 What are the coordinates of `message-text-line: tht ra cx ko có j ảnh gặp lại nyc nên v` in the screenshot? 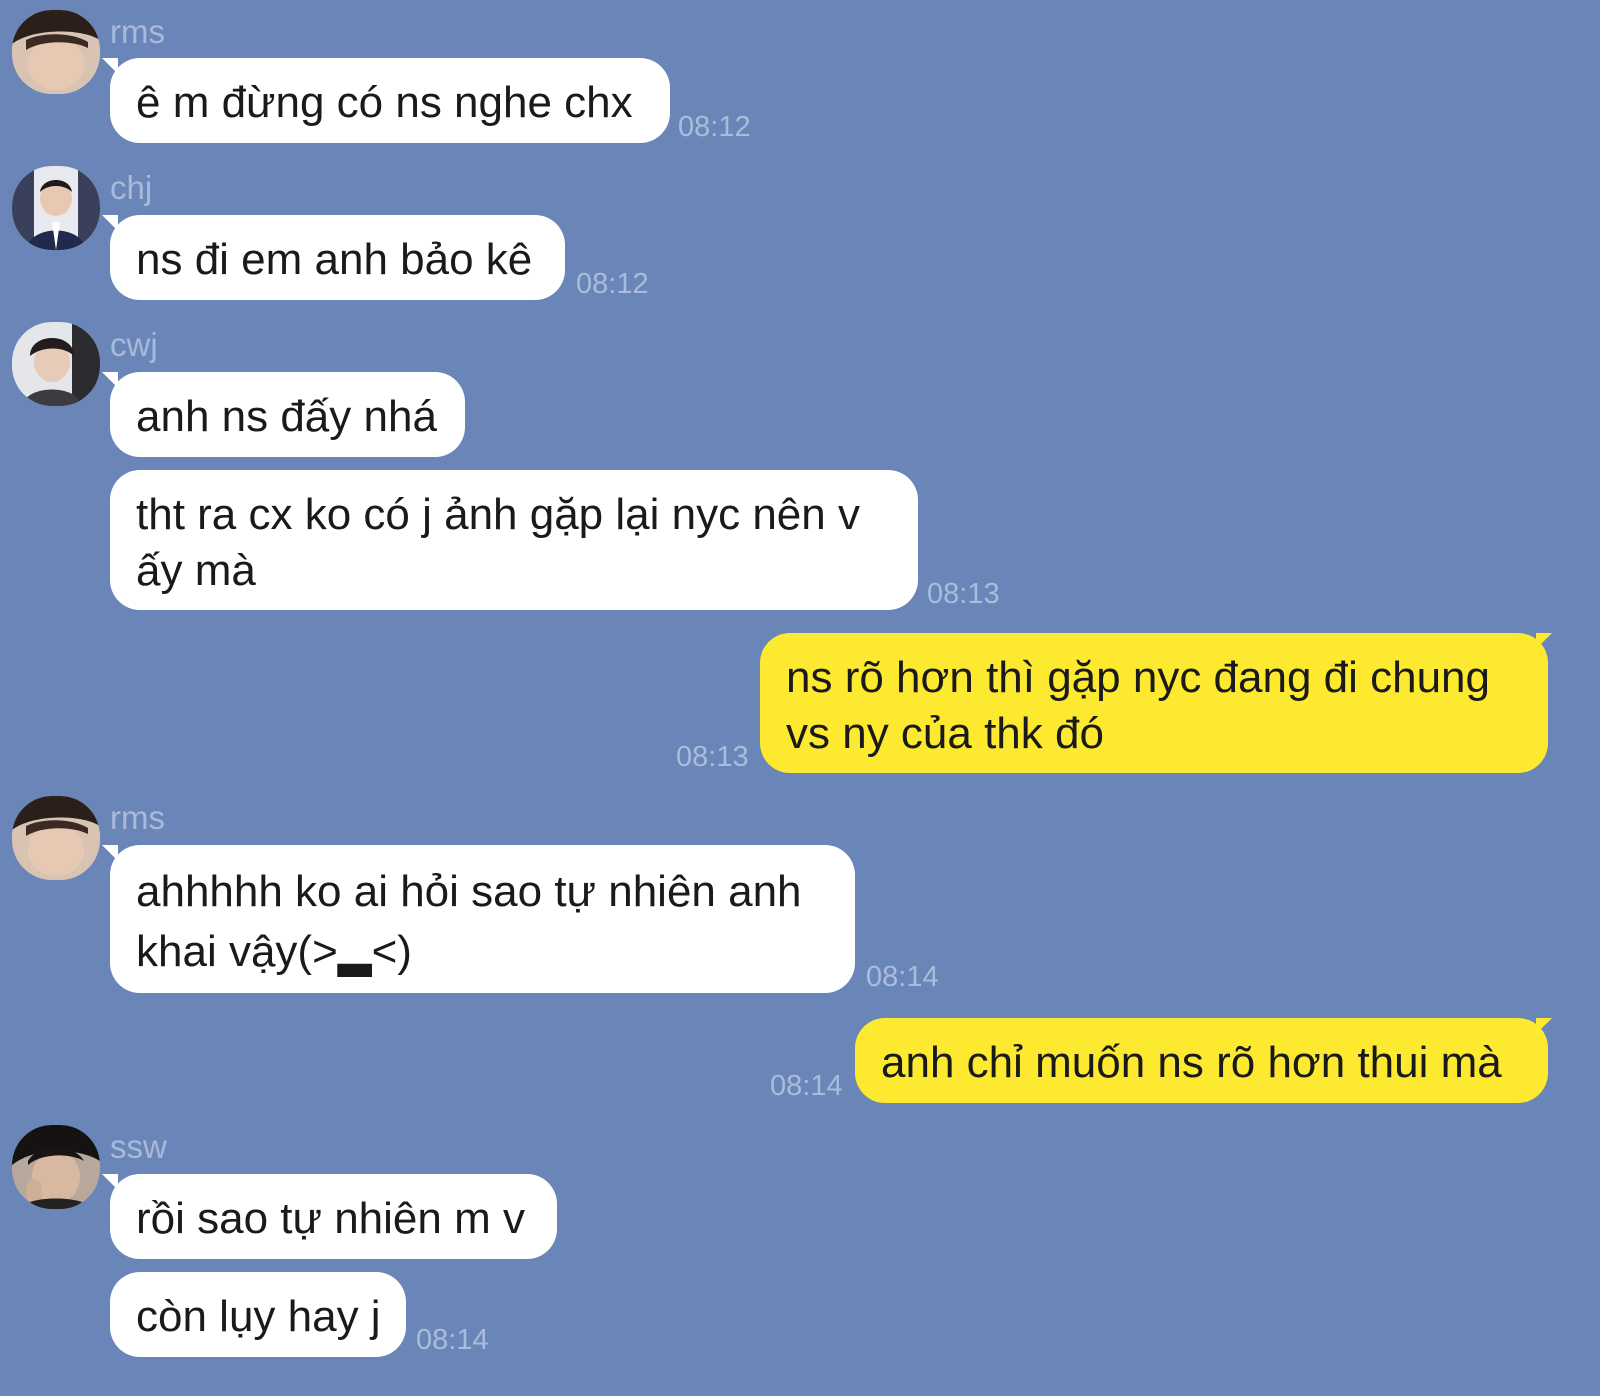 It's located at (498, 514).